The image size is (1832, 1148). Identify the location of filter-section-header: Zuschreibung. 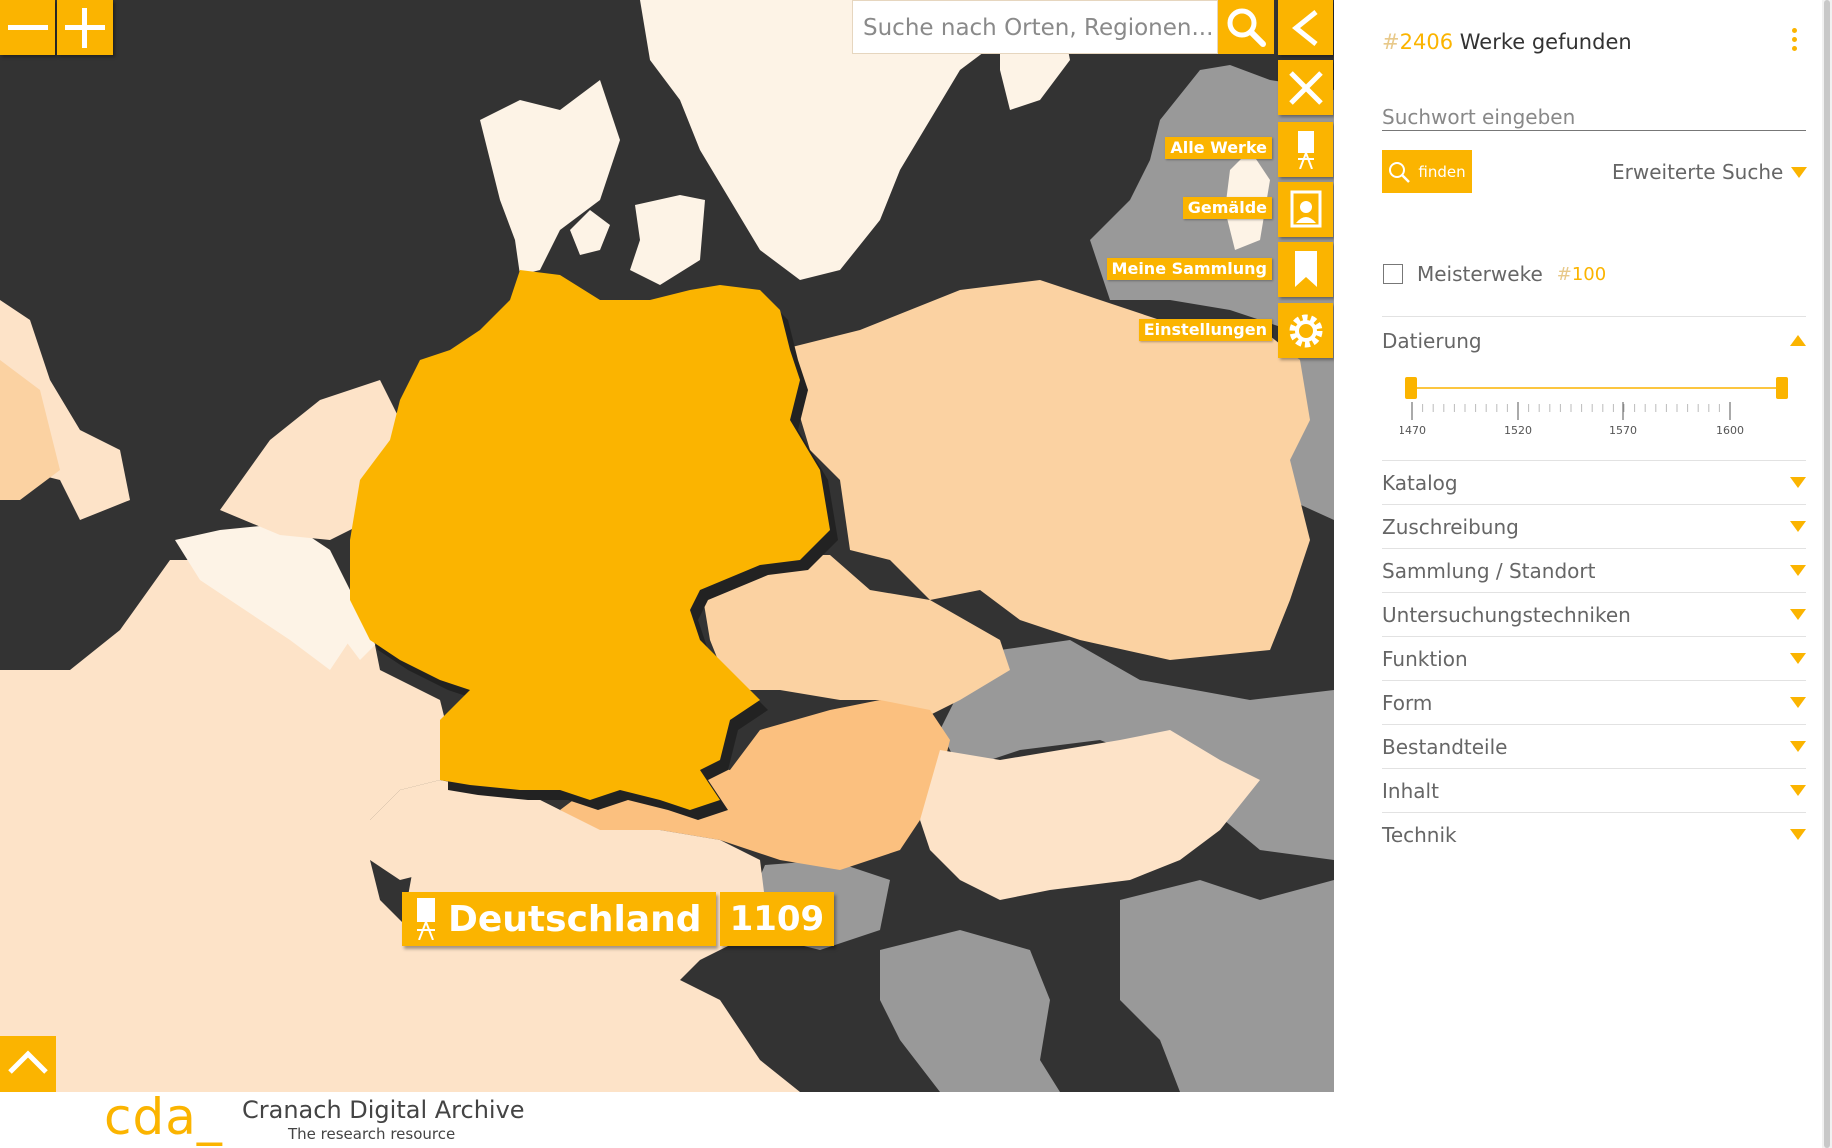
(1594, 526).